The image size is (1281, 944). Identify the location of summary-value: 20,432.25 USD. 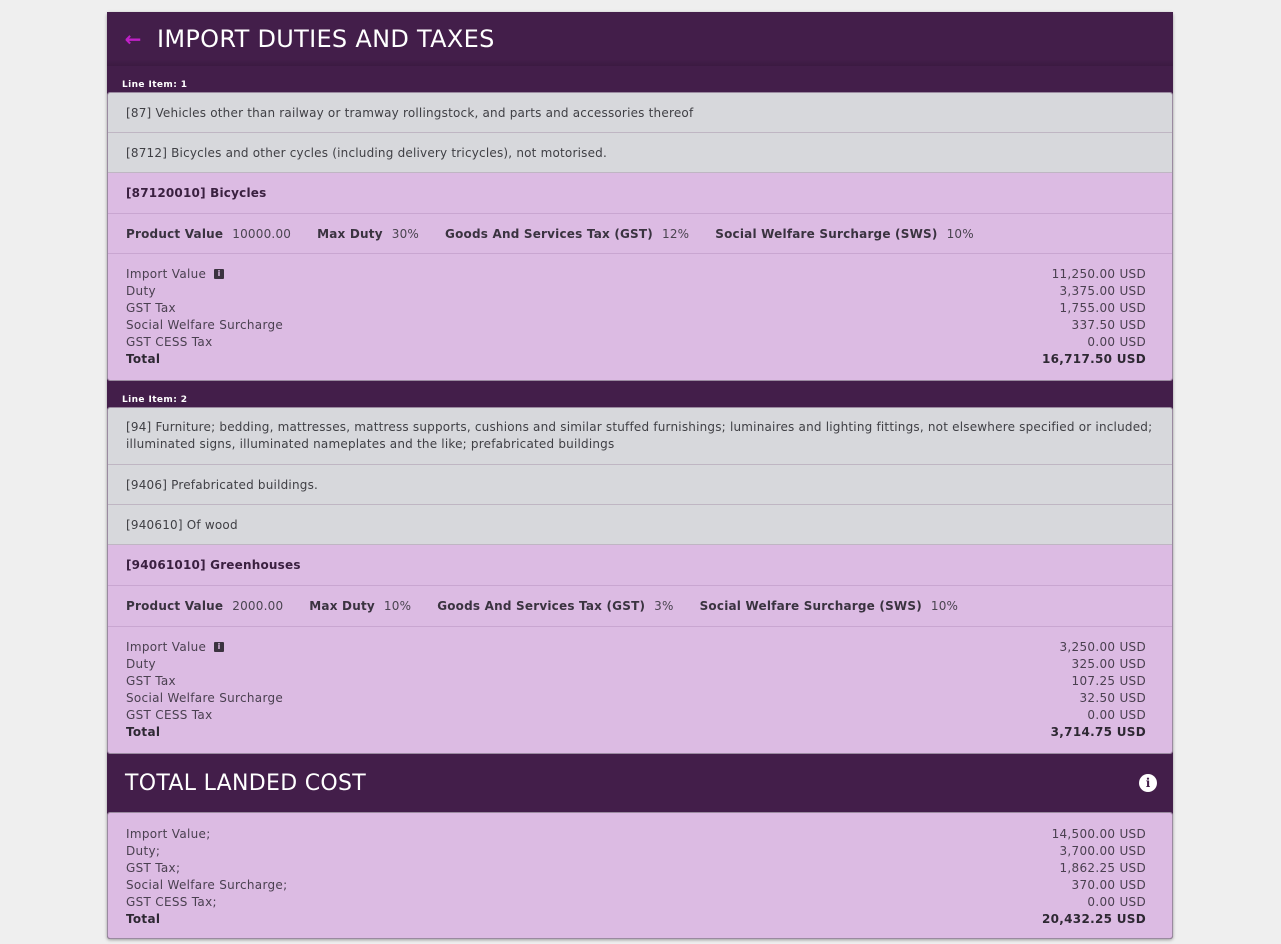
(1094, 918).